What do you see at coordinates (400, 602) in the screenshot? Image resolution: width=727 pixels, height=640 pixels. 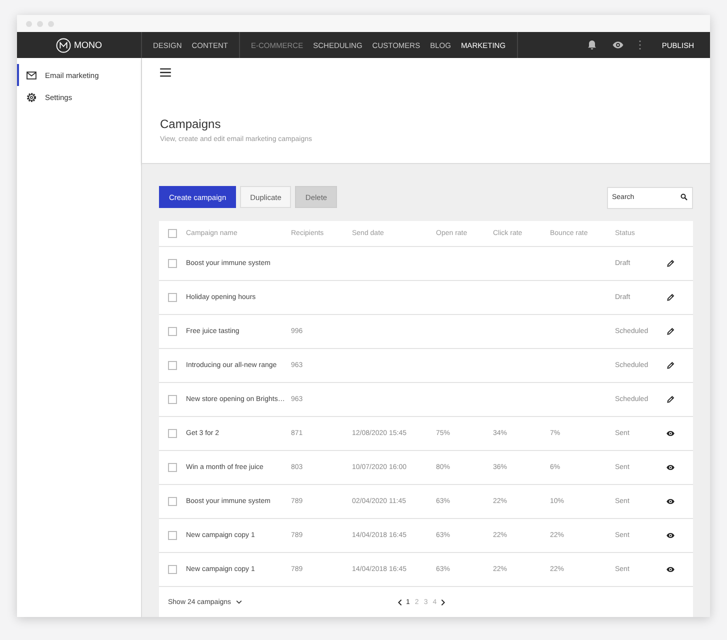 I see `chevron-left-icon` at bounding box center [400, 602].